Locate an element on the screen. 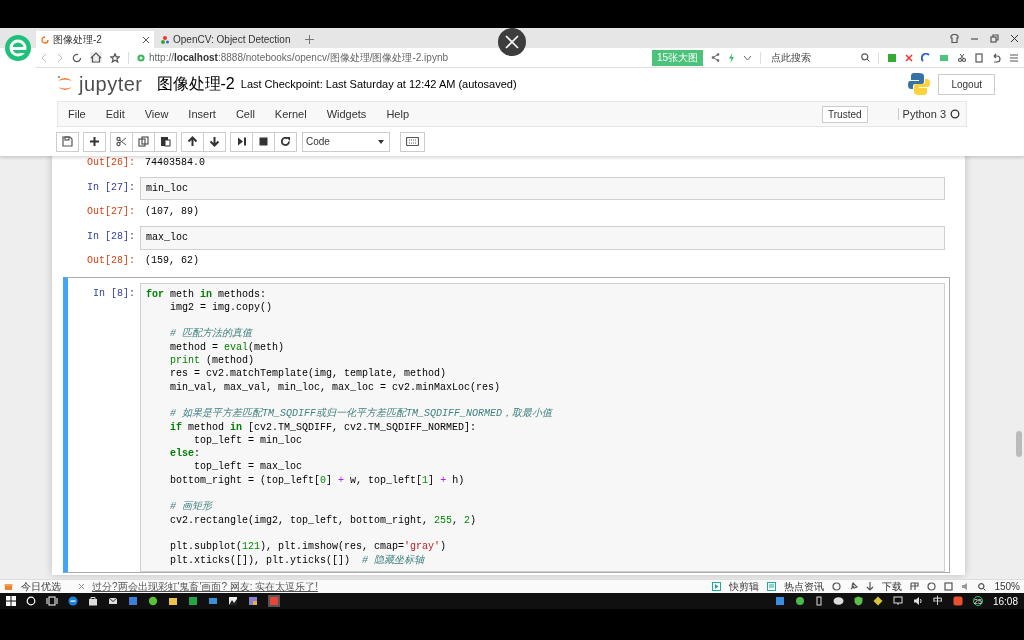  chevron-down-icon is located at coordinates (747, 57).